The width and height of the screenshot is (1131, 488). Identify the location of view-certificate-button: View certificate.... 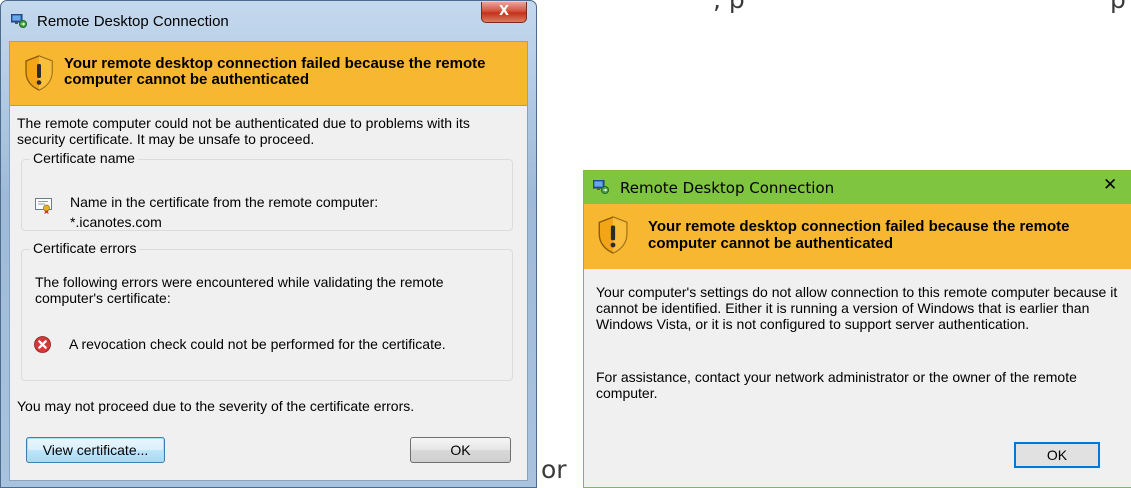
(95, 450).